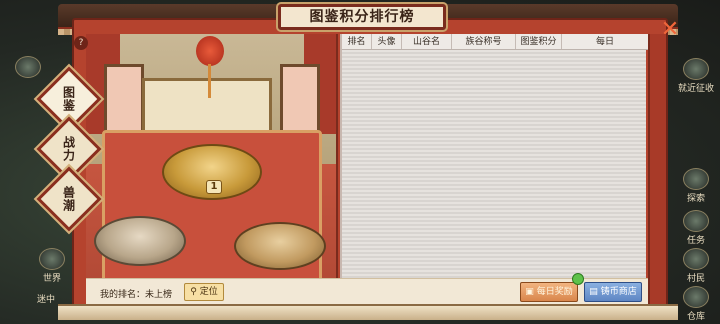 This screenshot has height=324, width=720. What do you see at coordinates (140, 241) in the screenshot?
I see `second-place-pedestal` at bounding box center [140, 241].